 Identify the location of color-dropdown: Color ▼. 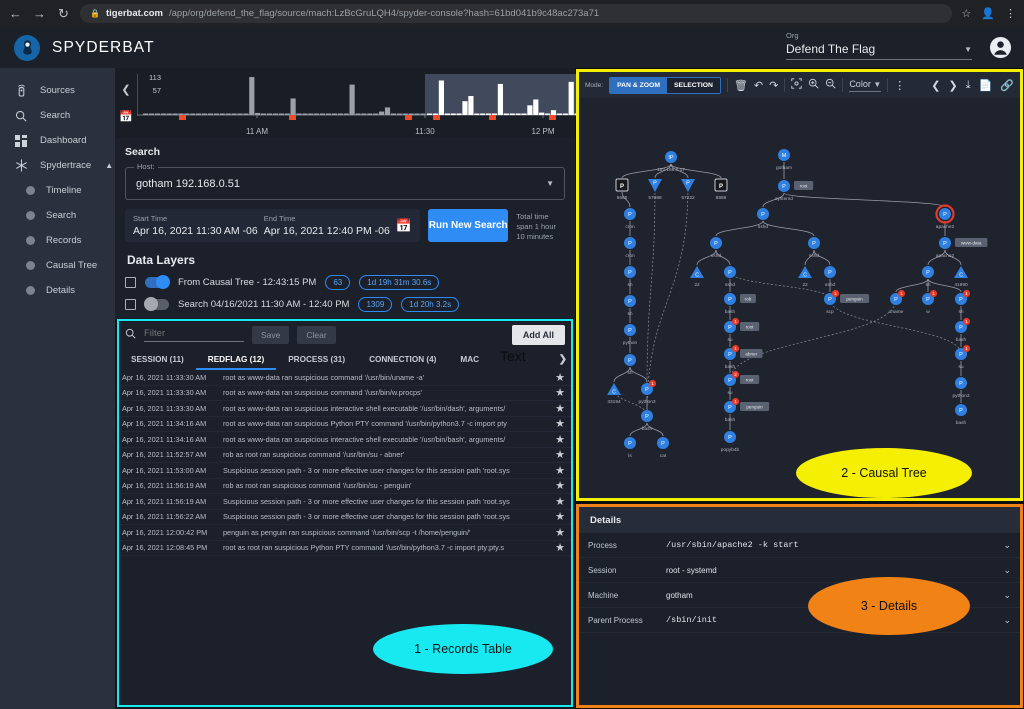
(865, 85).